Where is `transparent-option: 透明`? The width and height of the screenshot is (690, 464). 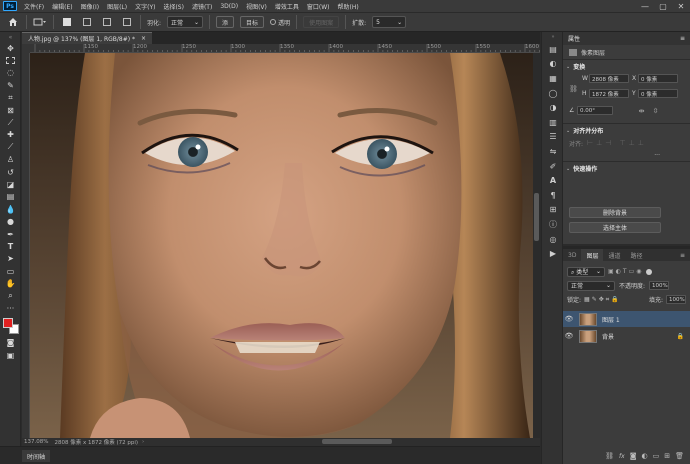
transparent-option: 透明 is located at coordinates (280, 22).